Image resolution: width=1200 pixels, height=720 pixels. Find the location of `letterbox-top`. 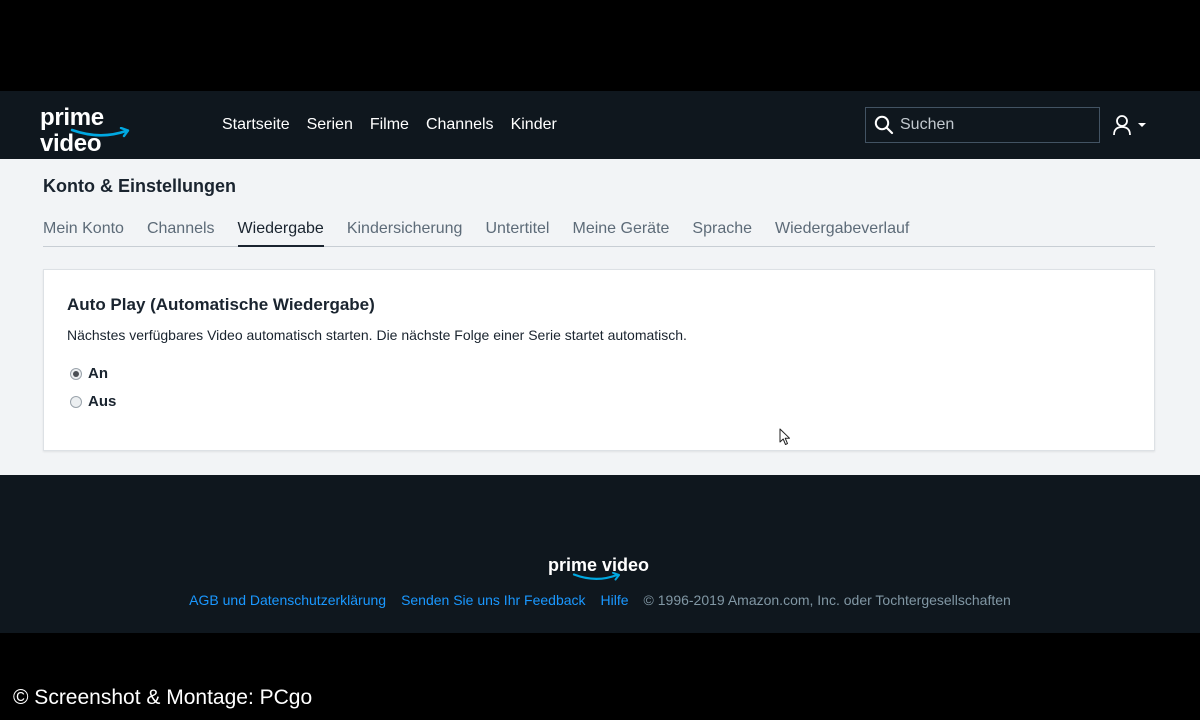

letterbox-top is located at coordinates (600, 45).